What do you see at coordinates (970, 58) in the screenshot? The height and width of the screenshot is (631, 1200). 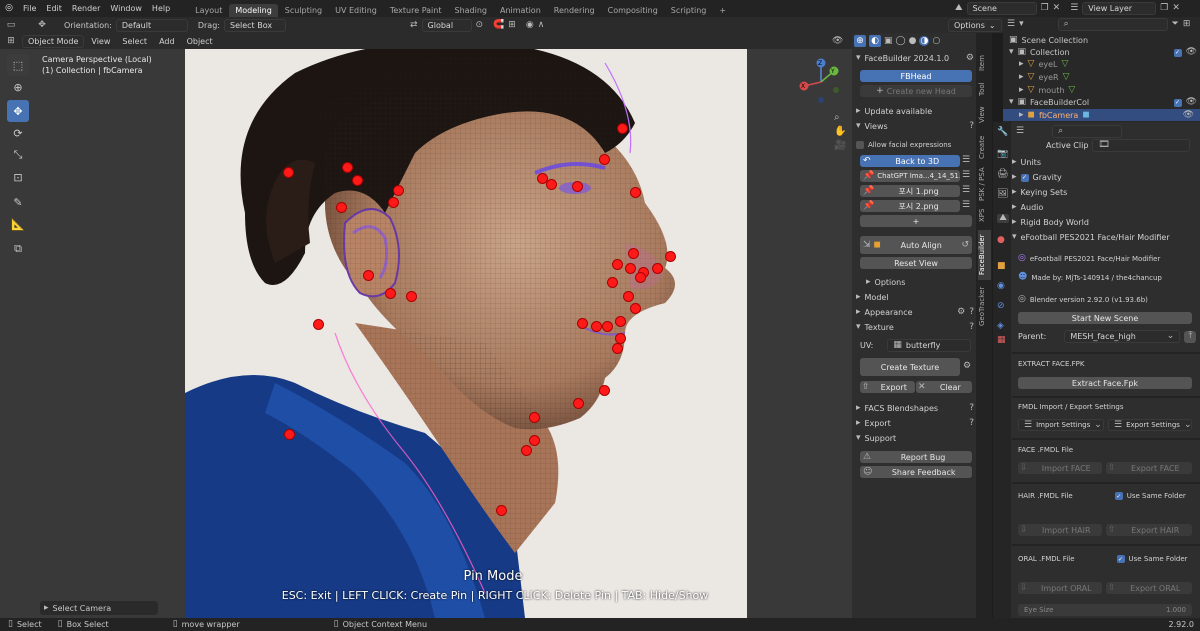 I see `settings-gear-icon: ⚙` at bounding box center [970, 58].